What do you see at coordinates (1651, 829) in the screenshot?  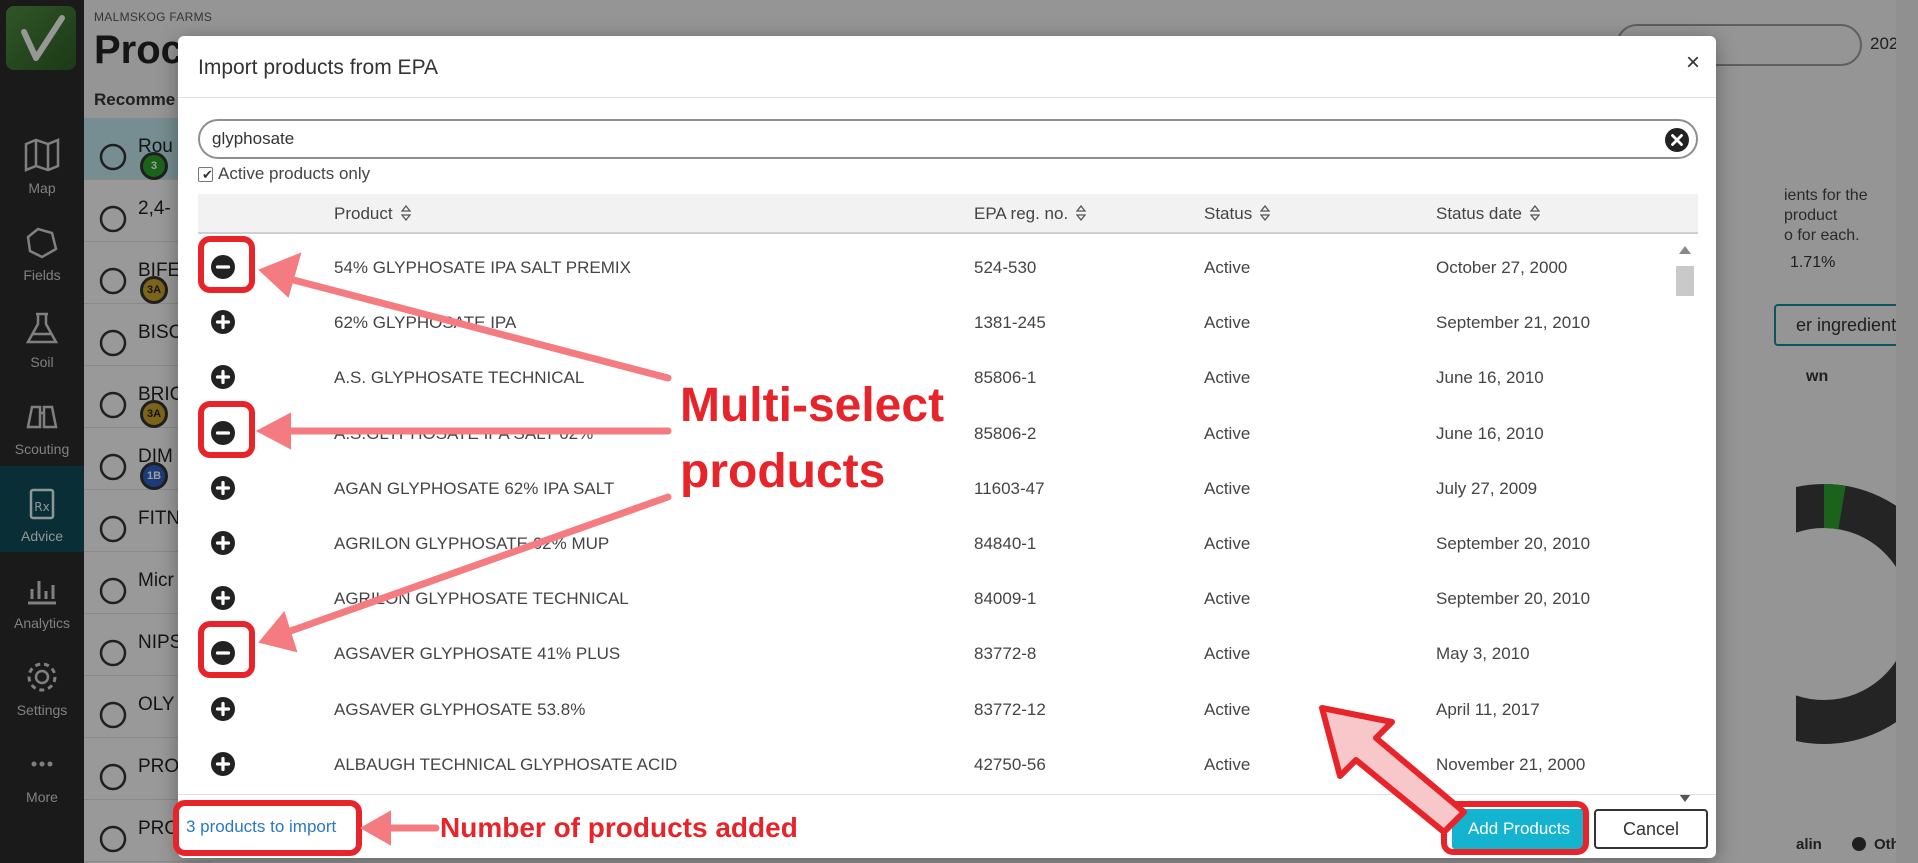 I see `cancel-button: Cancel` at bounding box center [1651, 829].